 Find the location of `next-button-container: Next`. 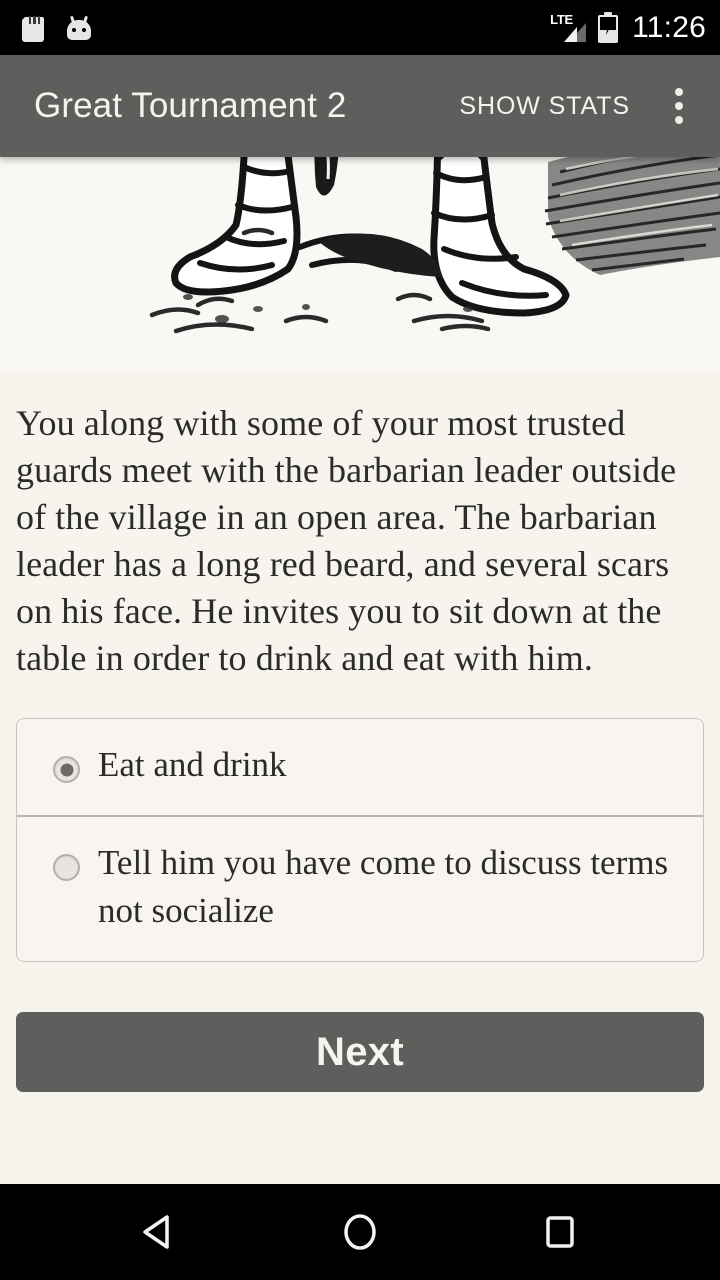

next-button-container: Next is located at coordinates (360, 1027).